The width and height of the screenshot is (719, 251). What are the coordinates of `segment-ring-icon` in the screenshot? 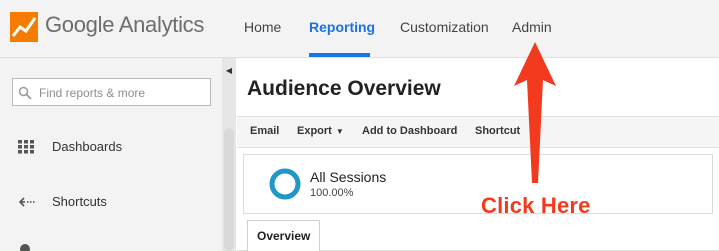 It's located at (285, 184).